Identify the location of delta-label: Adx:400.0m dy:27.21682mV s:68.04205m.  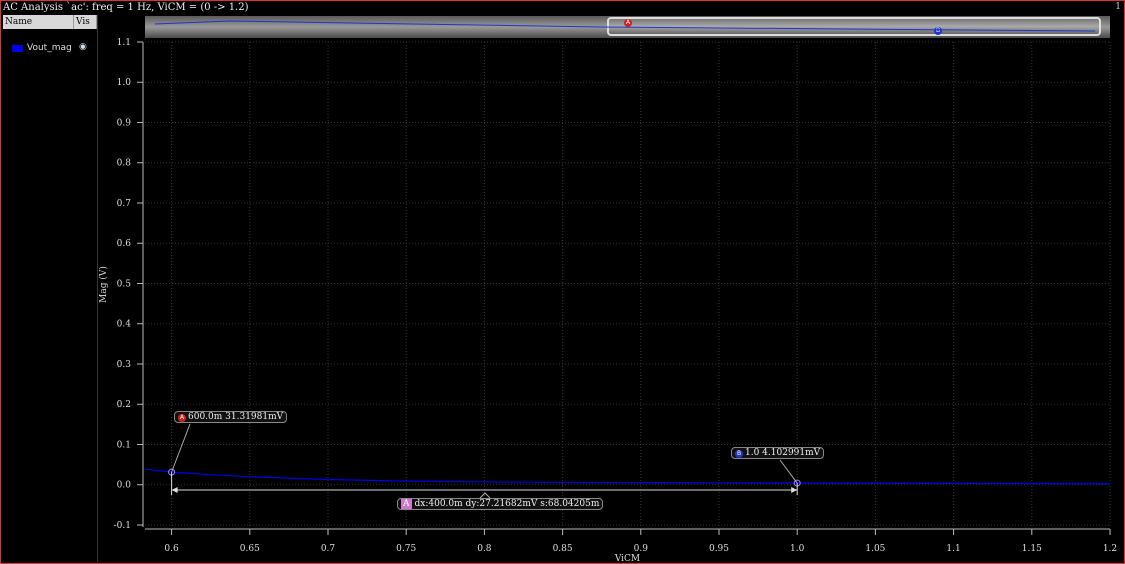
(500, 504).